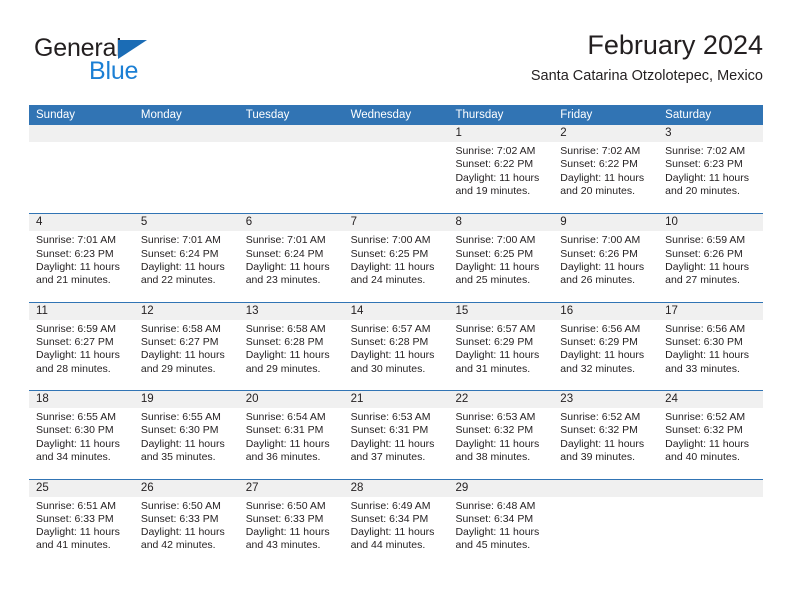  Describe the element at coordinates (671, 399) in the screenshot. I see `day-number: 24` at that location.